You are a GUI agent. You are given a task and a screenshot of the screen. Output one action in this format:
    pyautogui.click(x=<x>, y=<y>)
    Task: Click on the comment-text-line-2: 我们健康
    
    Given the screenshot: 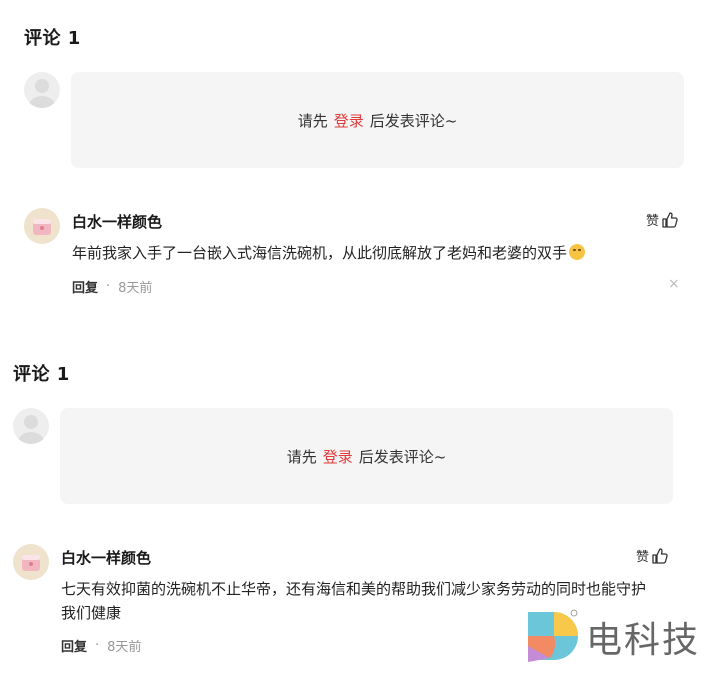 What is the action you would take?
    pyautogui.click(x=91, y=613)
    